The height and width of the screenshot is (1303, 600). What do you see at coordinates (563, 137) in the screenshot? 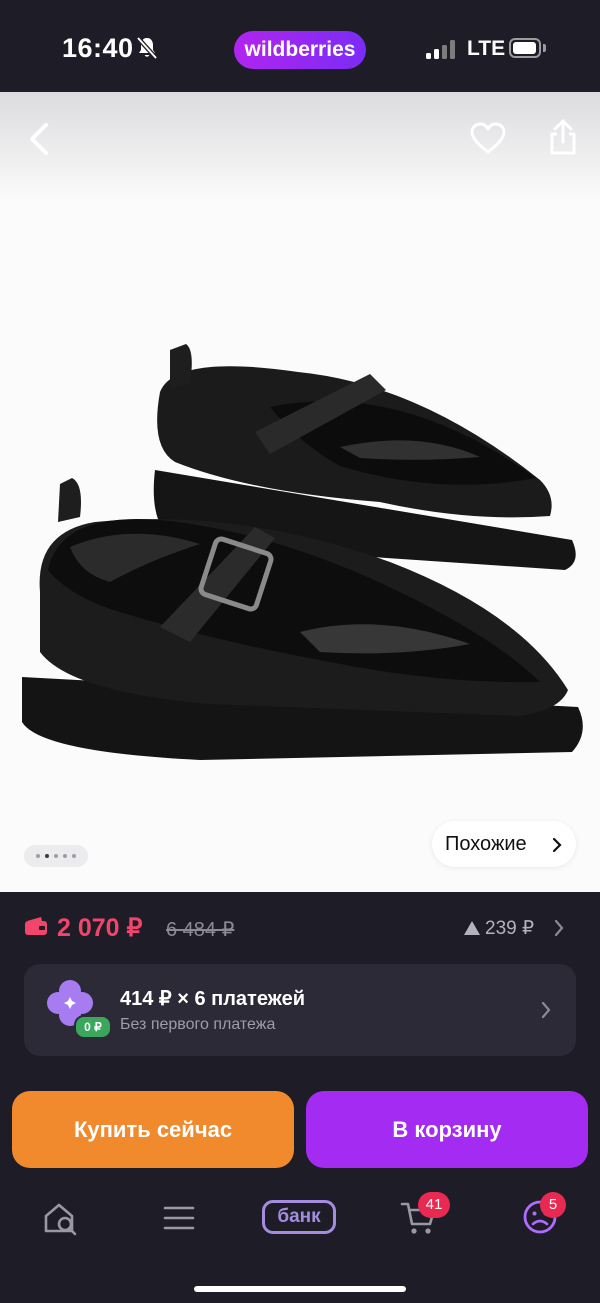
I see `share-icon` at bounding box center [563, 137].